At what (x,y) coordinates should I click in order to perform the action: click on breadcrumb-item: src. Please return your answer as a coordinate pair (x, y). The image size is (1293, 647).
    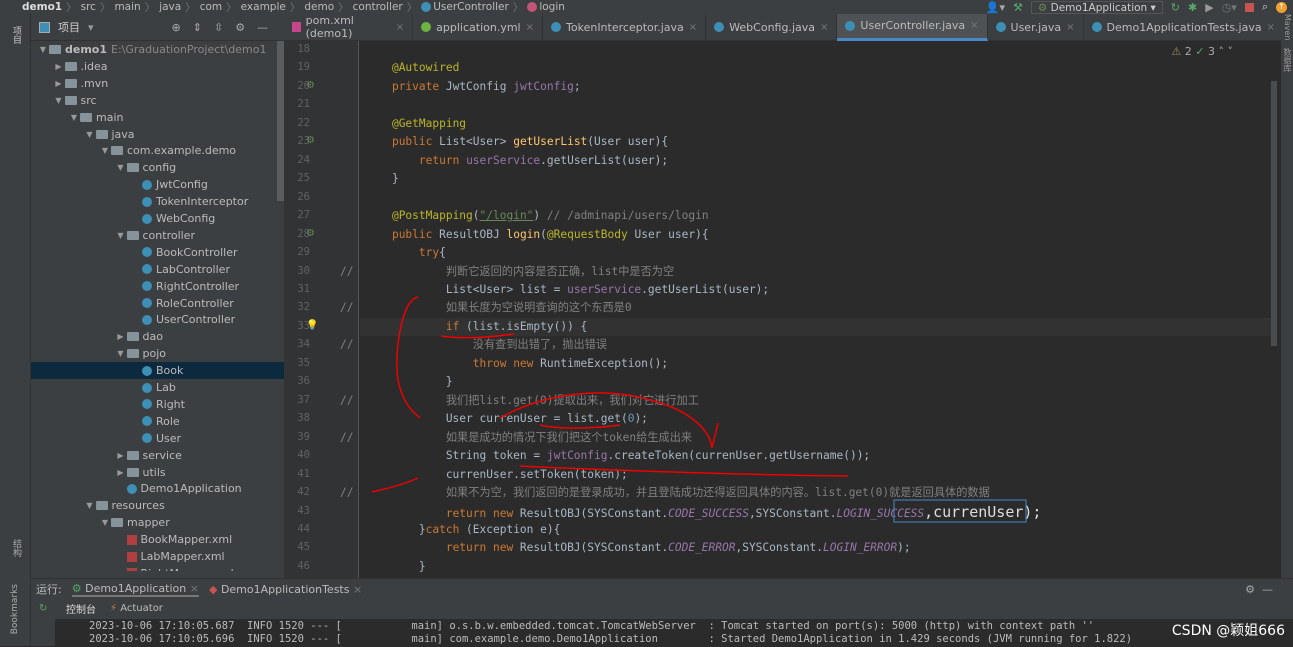
    Looking at the image, I should click on (88, 7).